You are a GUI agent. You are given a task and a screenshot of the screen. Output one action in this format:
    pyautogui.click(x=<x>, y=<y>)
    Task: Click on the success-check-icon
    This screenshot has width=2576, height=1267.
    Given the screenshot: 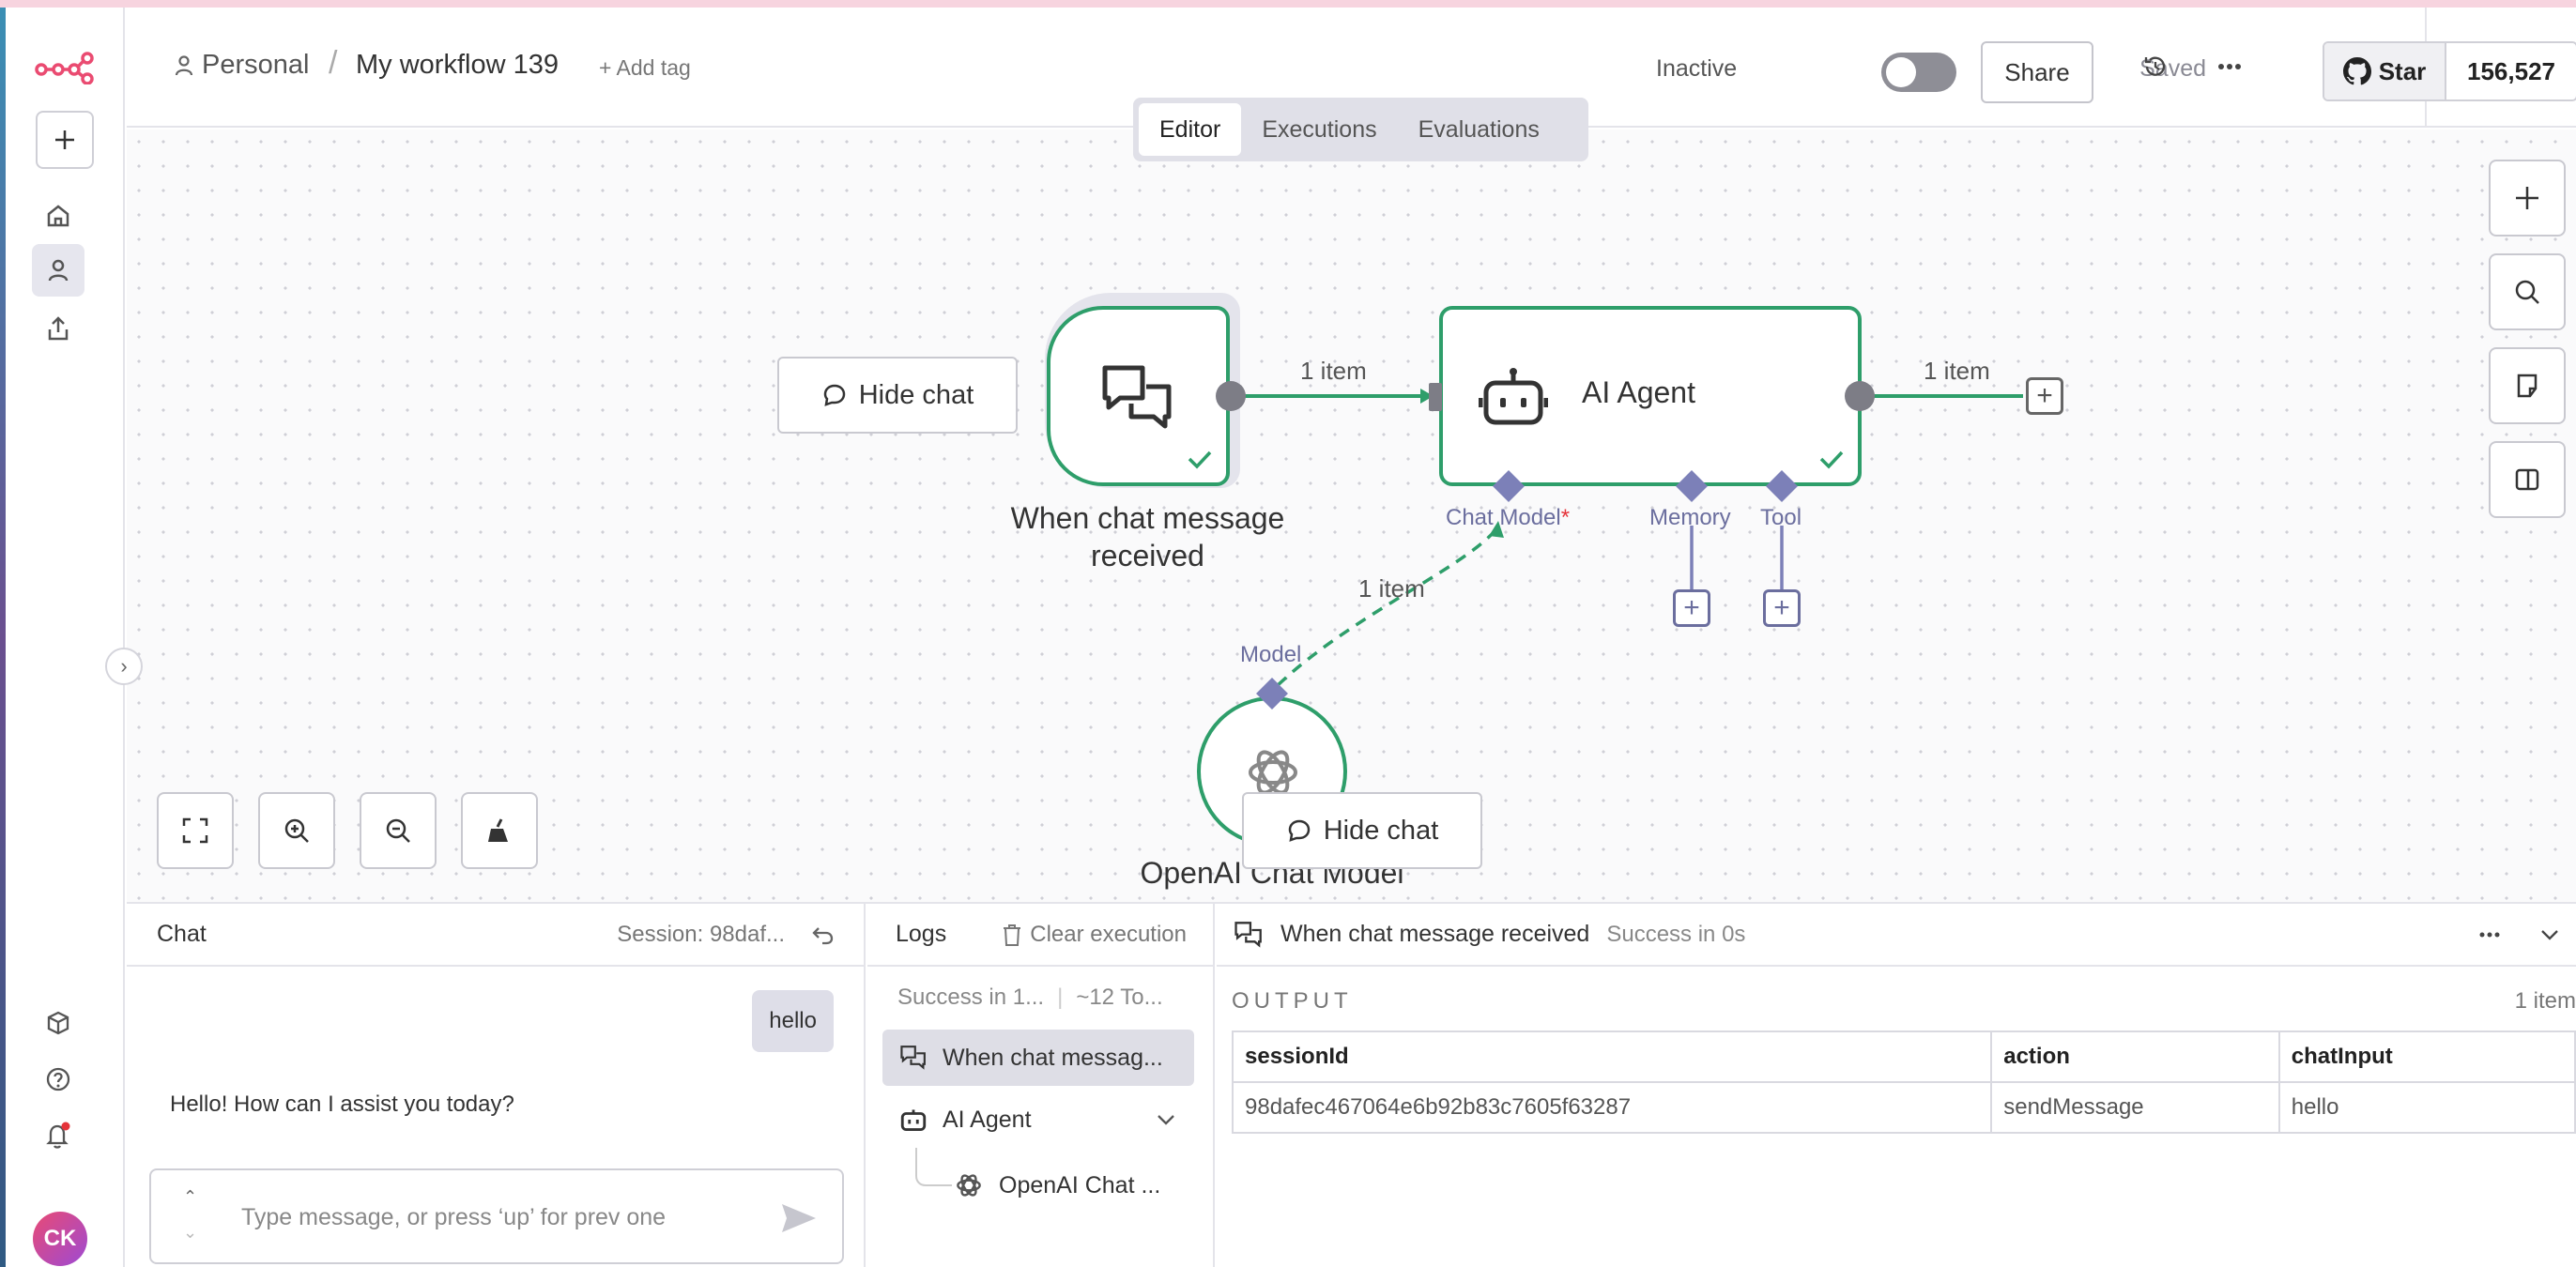 What is the action you would take?
    pyautogui.click(x=1200, y=459)
    